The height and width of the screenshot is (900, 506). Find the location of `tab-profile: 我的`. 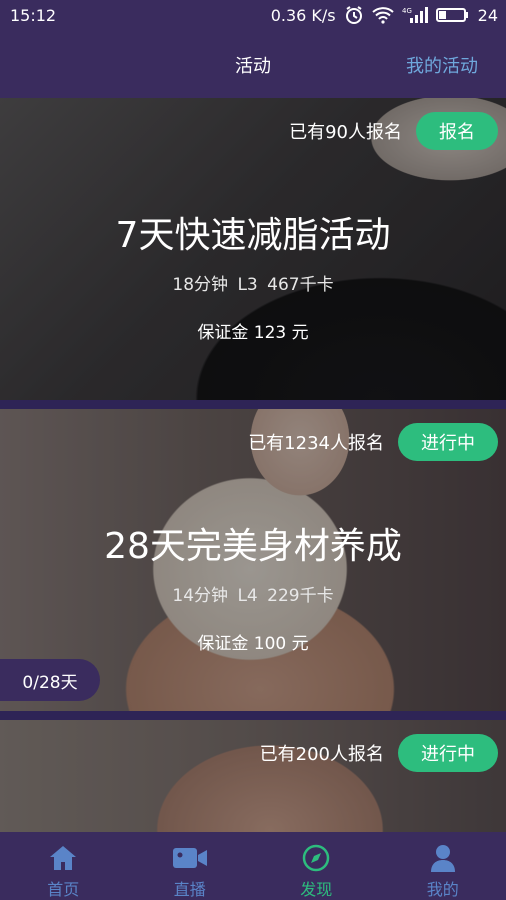

tab-profile: 我的 is located at coordinates (443, 866).